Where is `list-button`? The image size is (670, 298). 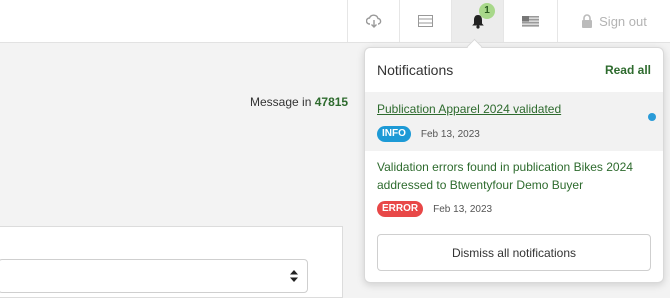 list-button is located at coordinates (425, 21).